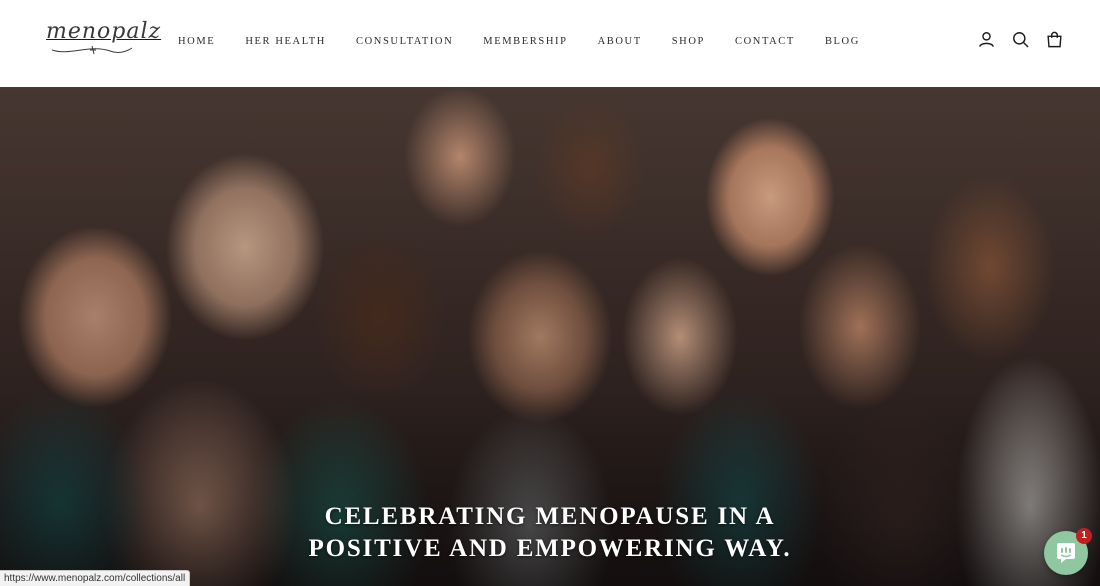 This screenshot has height=586, width=1100. What do you see at coordinates (104, 31) in the screenshot?
I see `logo-text: menopalz` at bounding box center [104, 31].